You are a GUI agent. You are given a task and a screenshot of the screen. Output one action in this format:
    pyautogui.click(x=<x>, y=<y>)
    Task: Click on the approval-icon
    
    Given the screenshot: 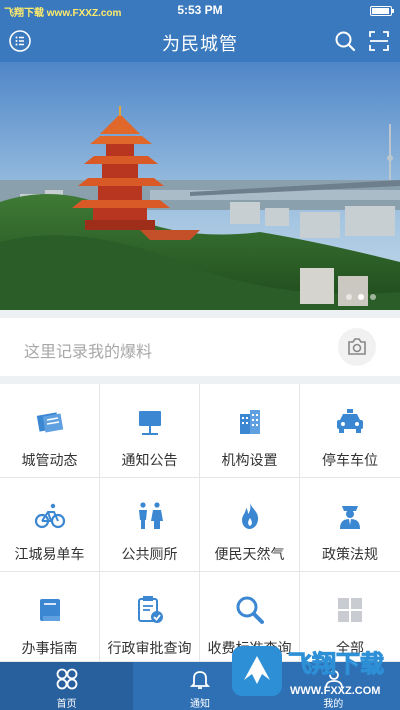 What is the action you would take?
    pyautogui.click(x=150, y=609)
    